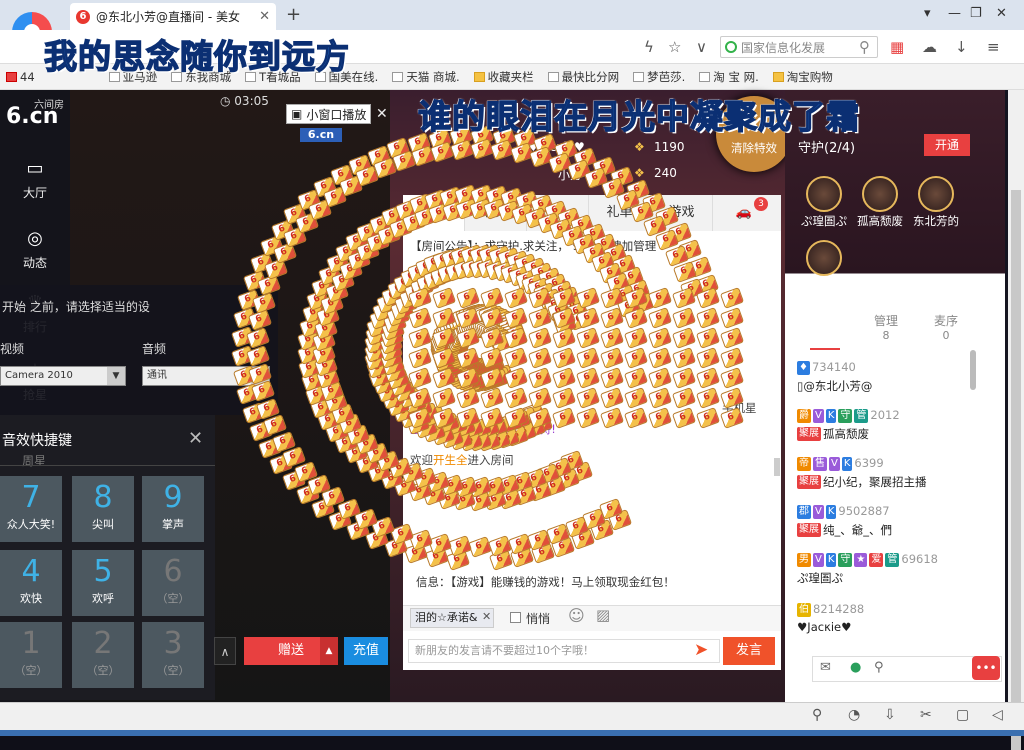 This screenshot has width=1024, height=750. Describe the element at coordinates (825, 349) in the screenshot. I see `tab-indicator` at that location.